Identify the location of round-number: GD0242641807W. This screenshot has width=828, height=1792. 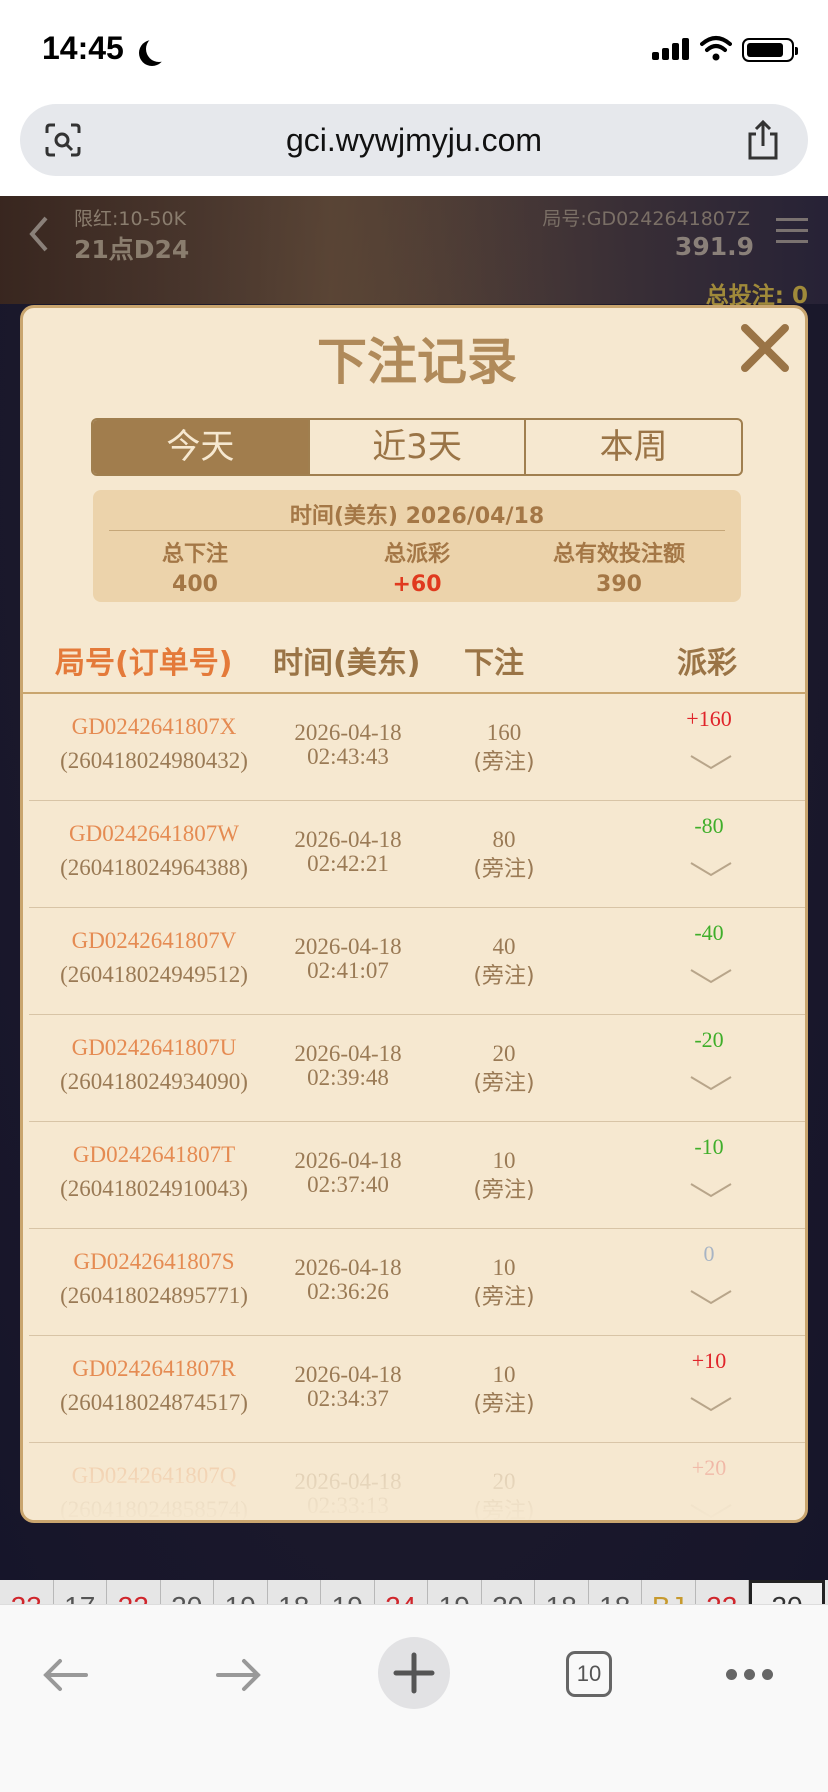
(154, 833).